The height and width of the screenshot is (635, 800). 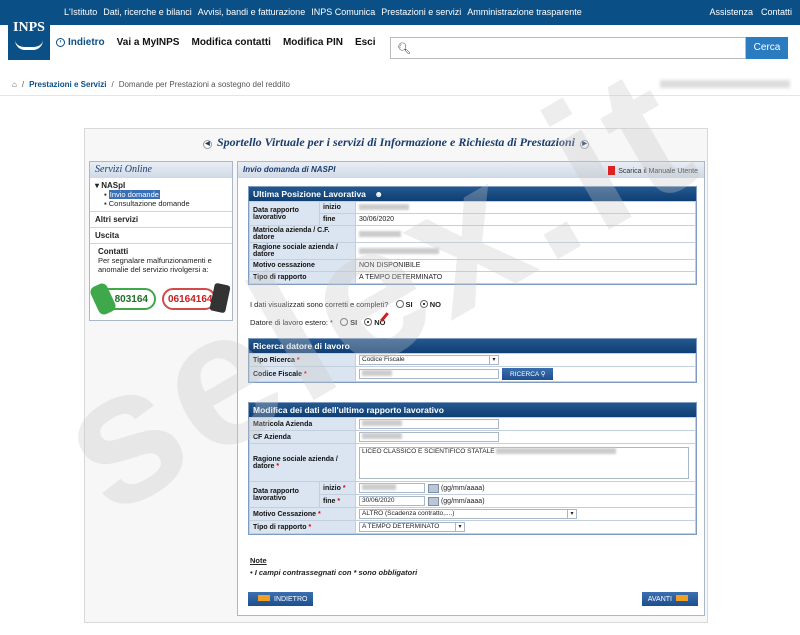 What do you see at coordinates (131, 299) in the screenshot?
I see `phone-number-1: 803164` at bounding box center [131, 299].